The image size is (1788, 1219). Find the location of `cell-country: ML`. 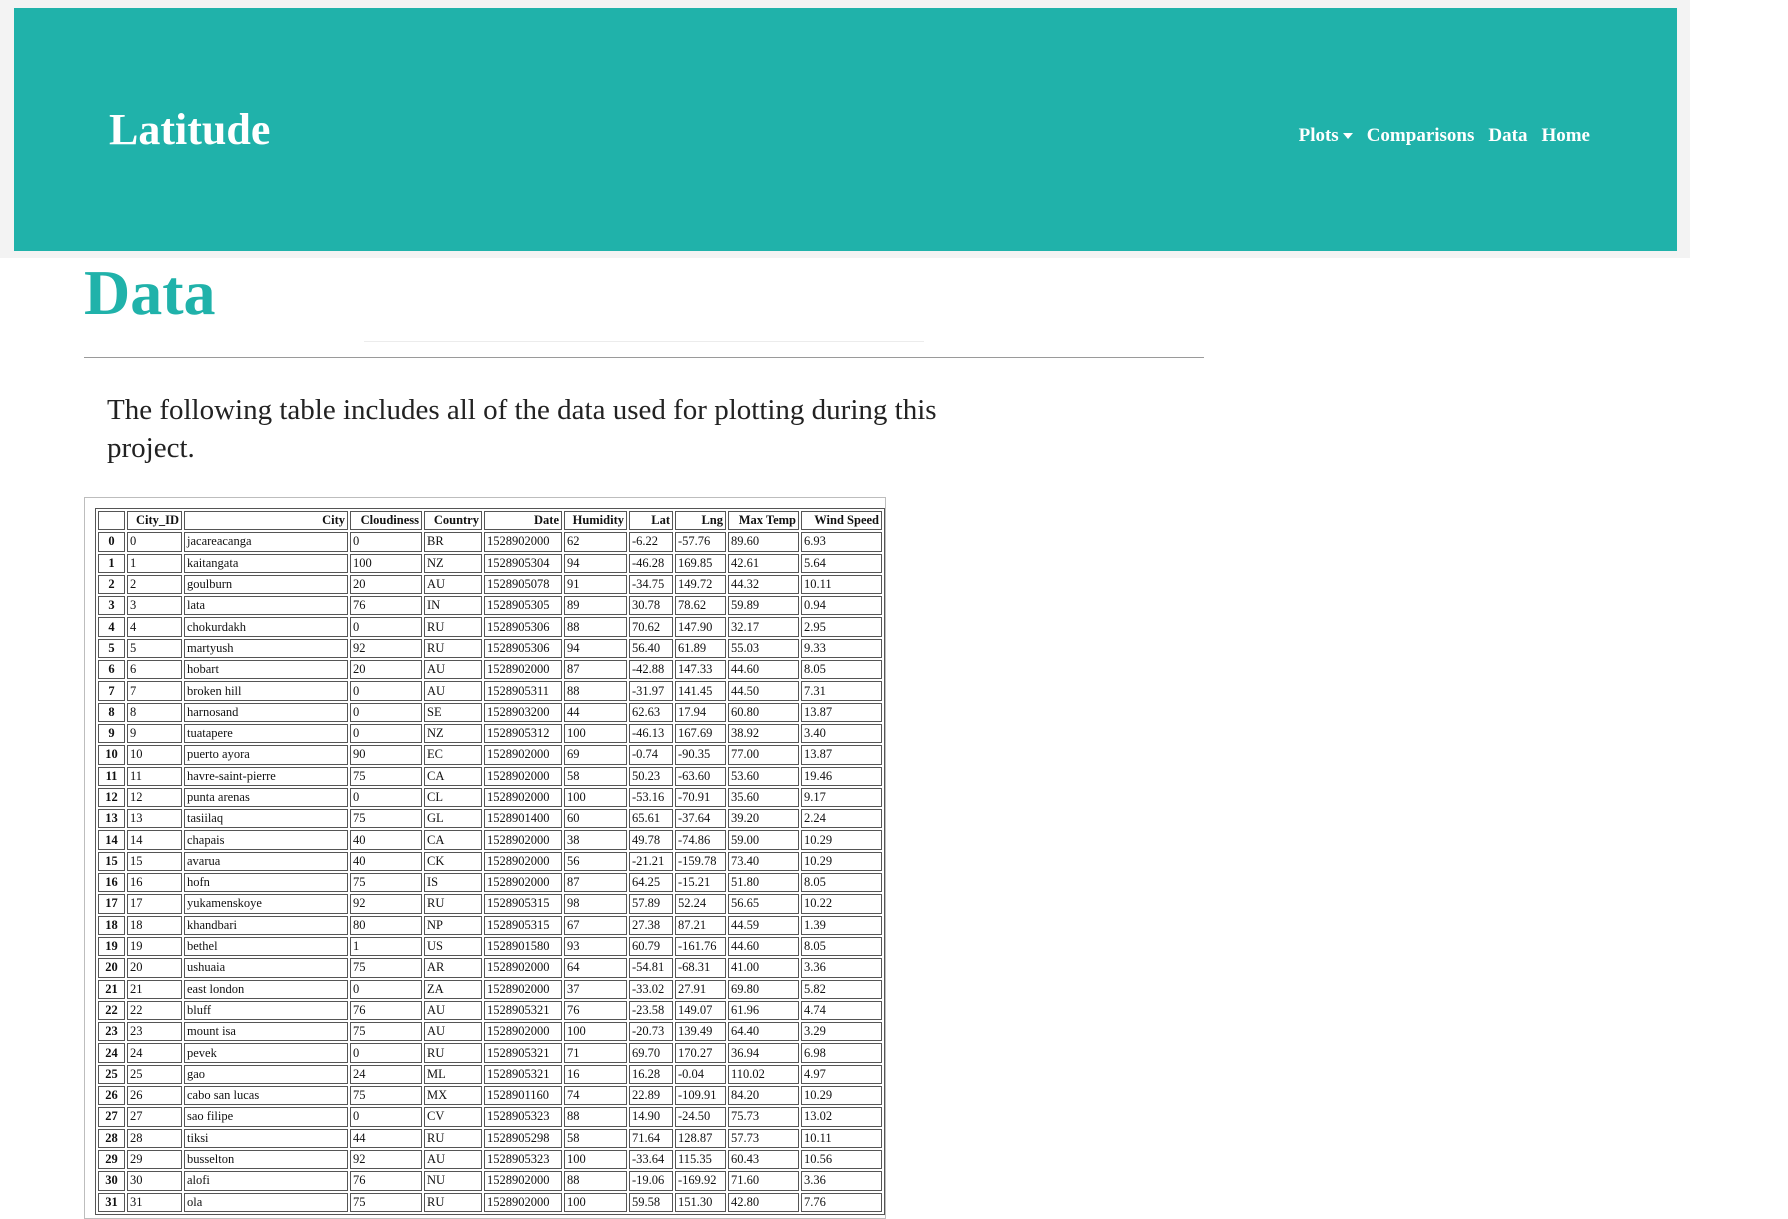

cell-country: ML is located at coordinates (453, 1074).